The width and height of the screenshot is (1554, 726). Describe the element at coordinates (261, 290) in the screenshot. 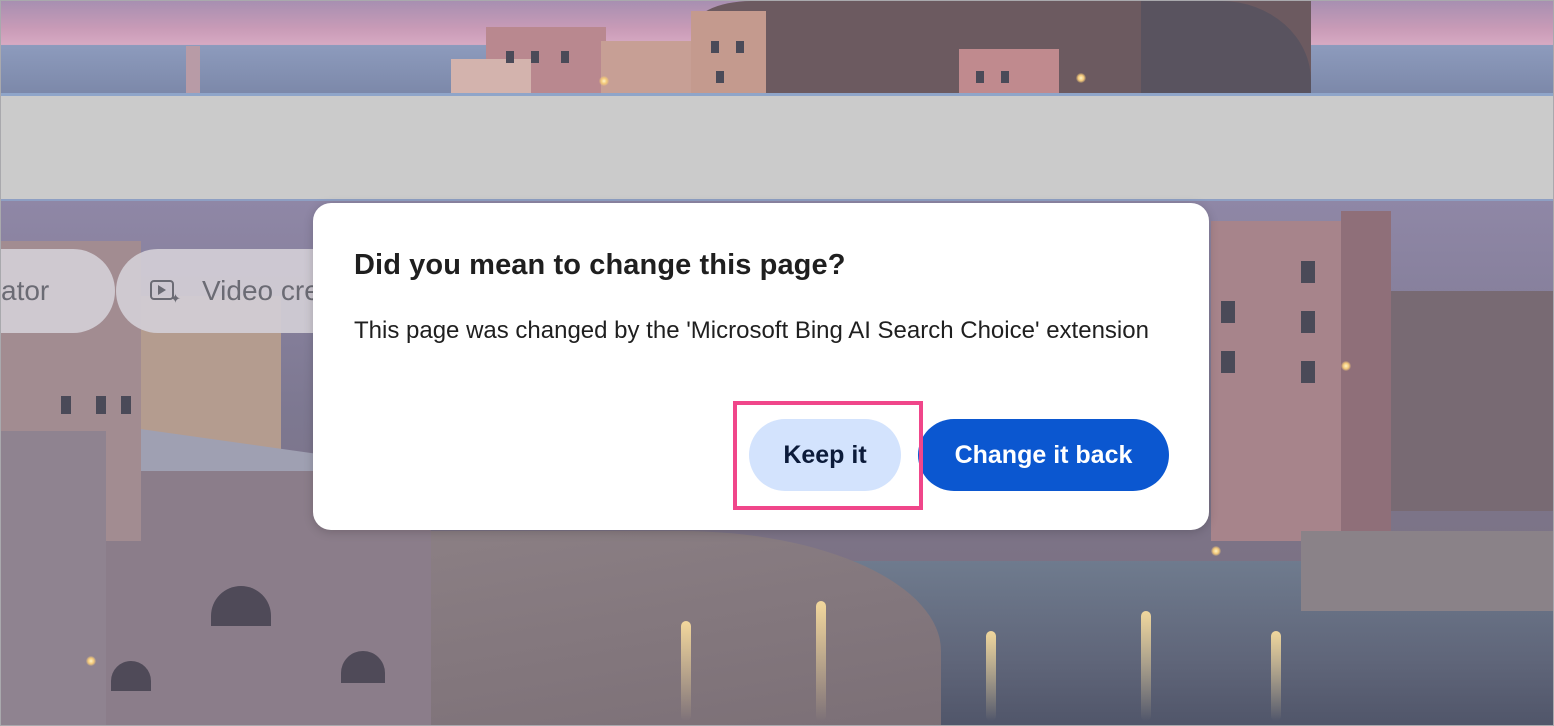

I see `video-creator-pill-label: Video cre` at that location.